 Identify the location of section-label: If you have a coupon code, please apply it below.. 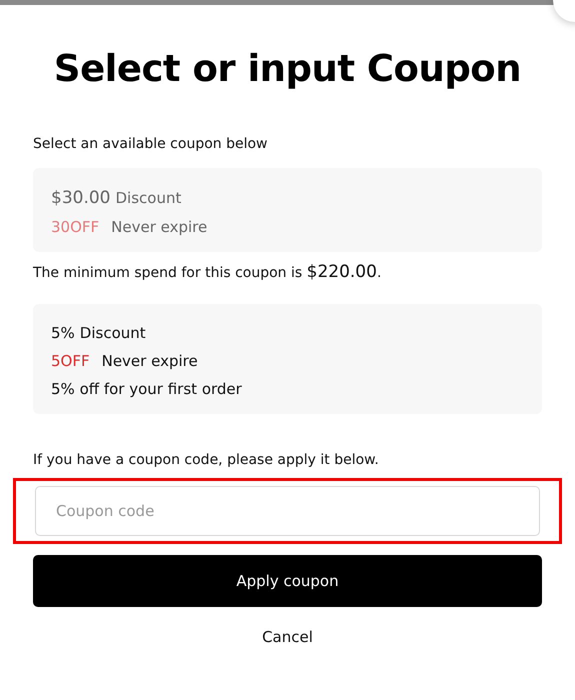
(206, 460).